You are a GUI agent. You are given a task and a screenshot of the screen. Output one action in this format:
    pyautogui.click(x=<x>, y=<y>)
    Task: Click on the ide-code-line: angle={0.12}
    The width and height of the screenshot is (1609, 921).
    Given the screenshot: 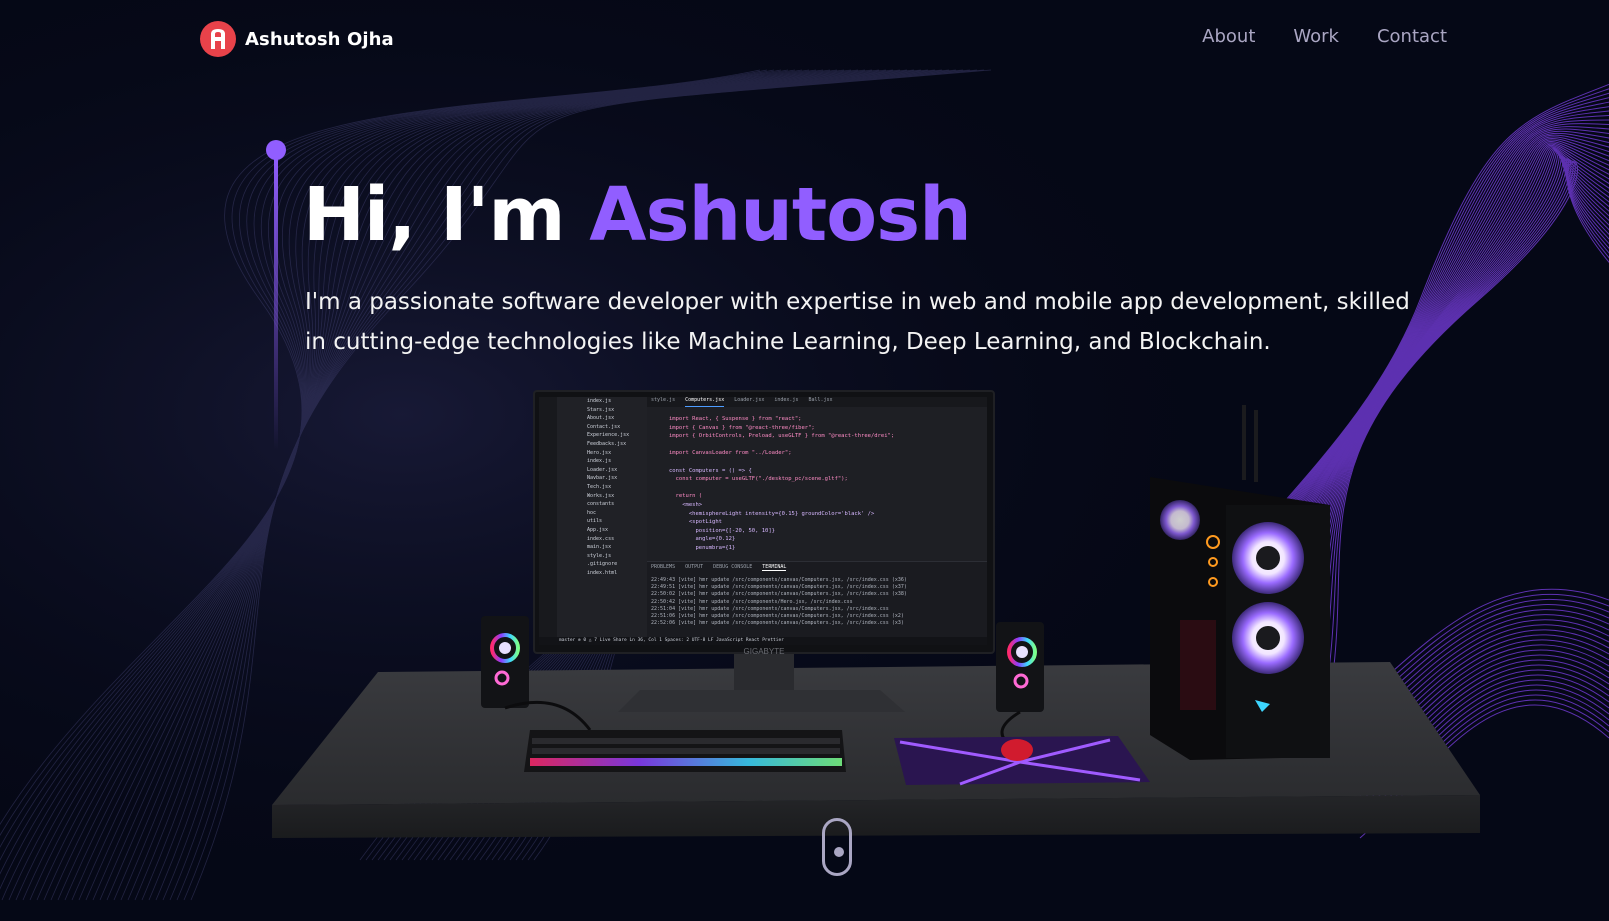 What is the action you would take?
    pyautogui.click(x=702, y=539)
    